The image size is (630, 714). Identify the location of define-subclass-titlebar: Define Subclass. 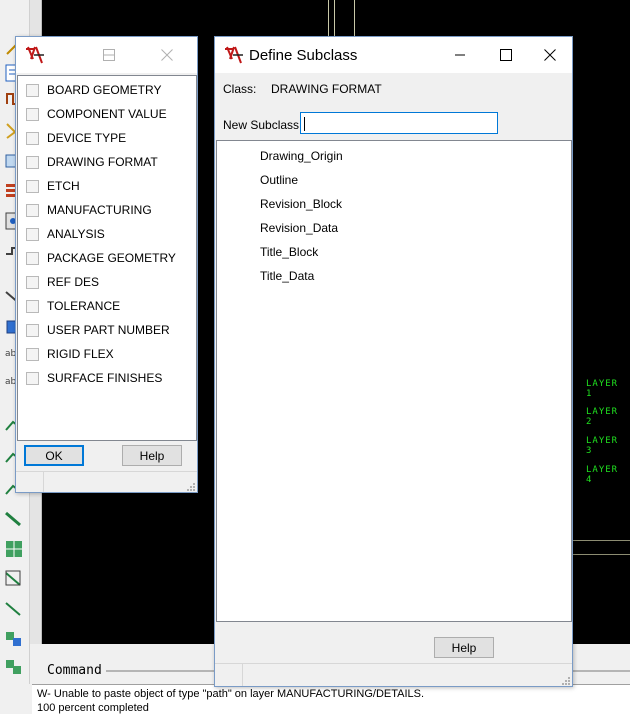
(393, 55).